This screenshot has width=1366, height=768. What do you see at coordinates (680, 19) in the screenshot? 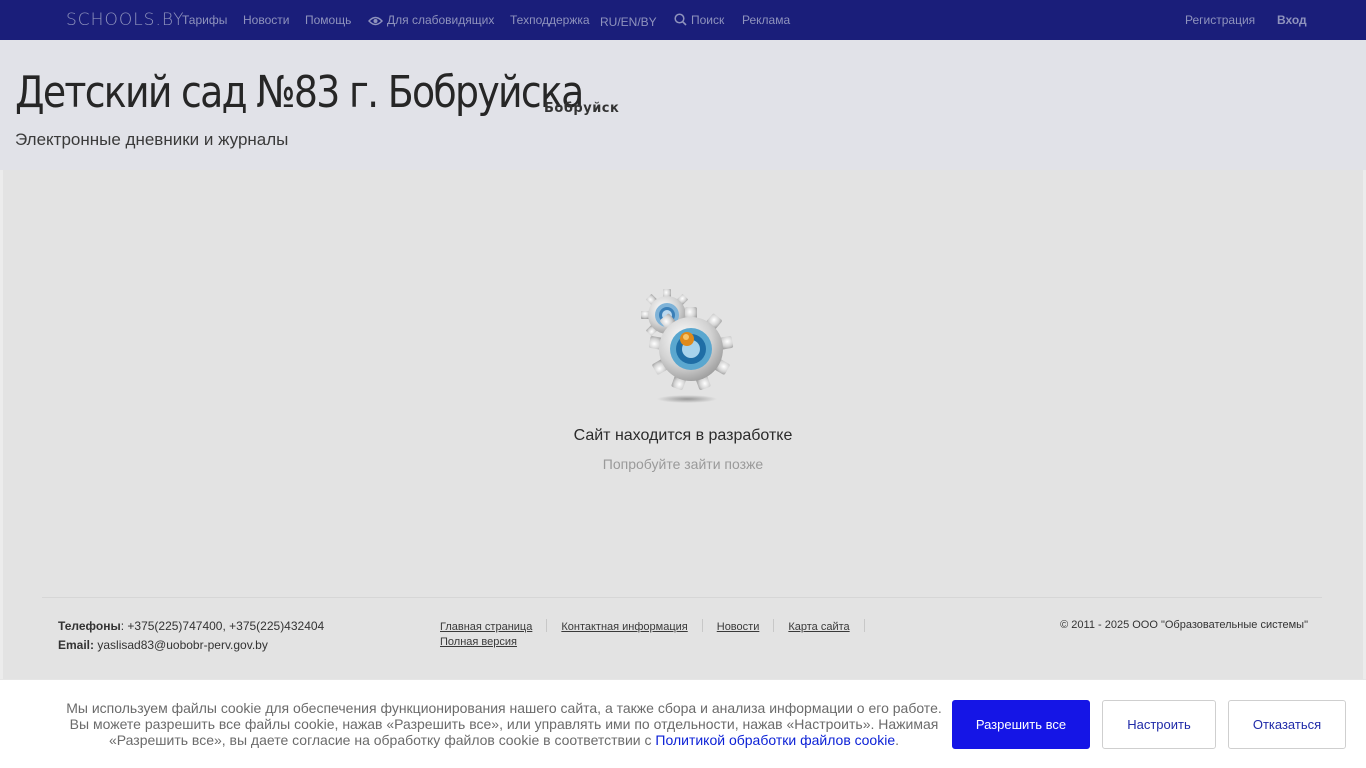
I see `search-icon` at bounding box center [680, 19].